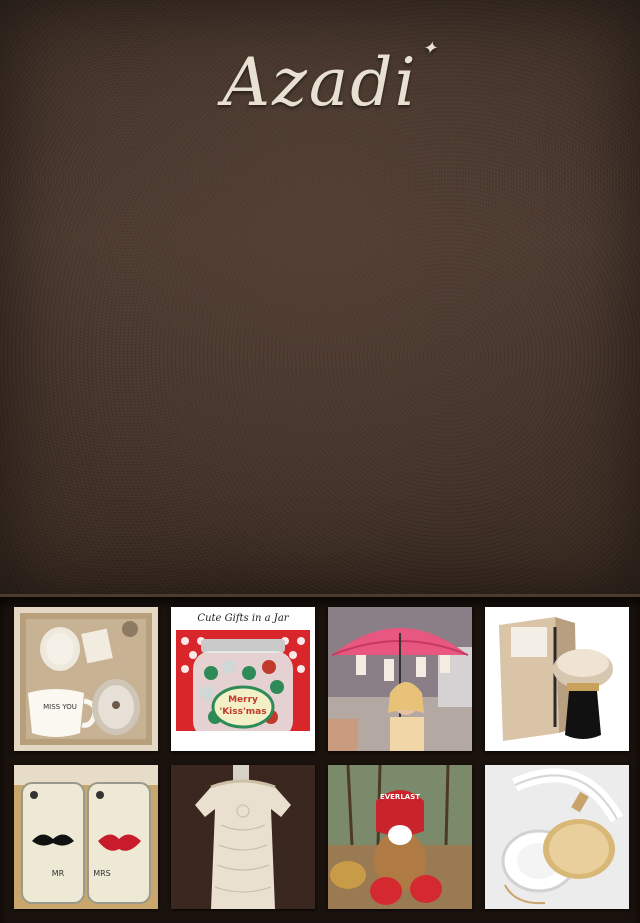 Image resolution: width=640 pixels, height=923 pixels. What do you see at coordinates (431, 48) in the screenshot?
I see `sparkle-icon: ✦` at bounding box center [431, 48].